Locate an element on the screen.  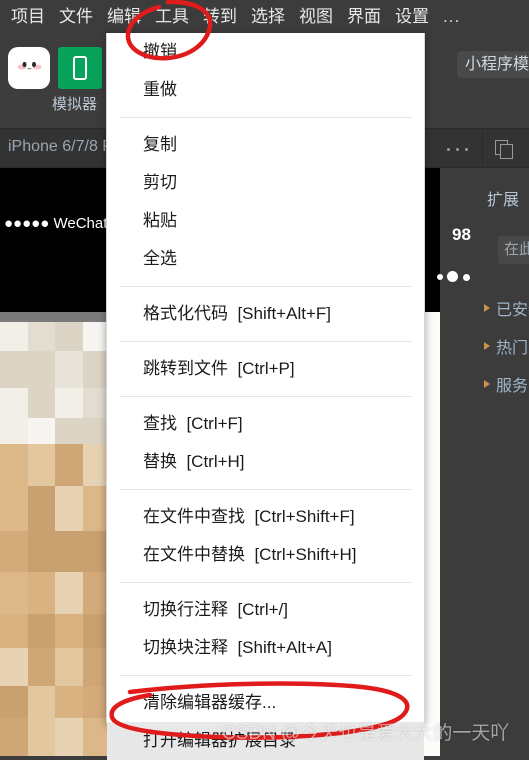
menu-item-2-3: 粘贴 is located at coordinates (265, 221).